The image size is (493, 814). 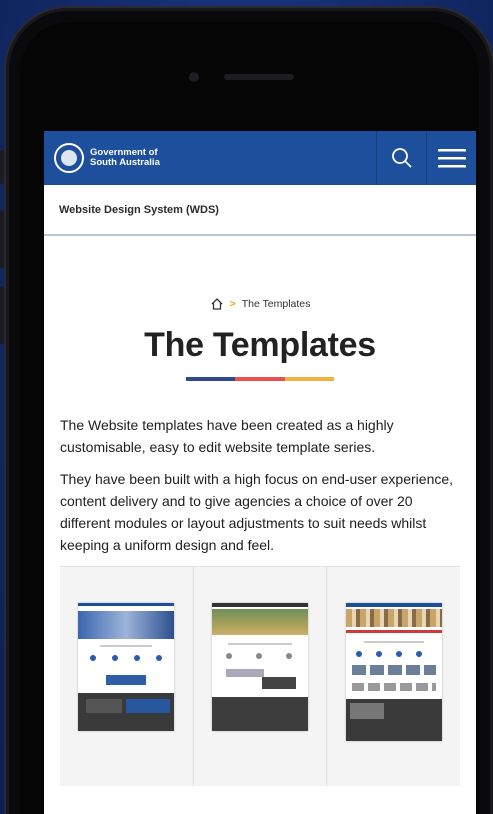 What do you see at coordinates (276, 304) in the screenshot?
I see `breadcrumb-current: The Templates` at bounding box center [276, 304].